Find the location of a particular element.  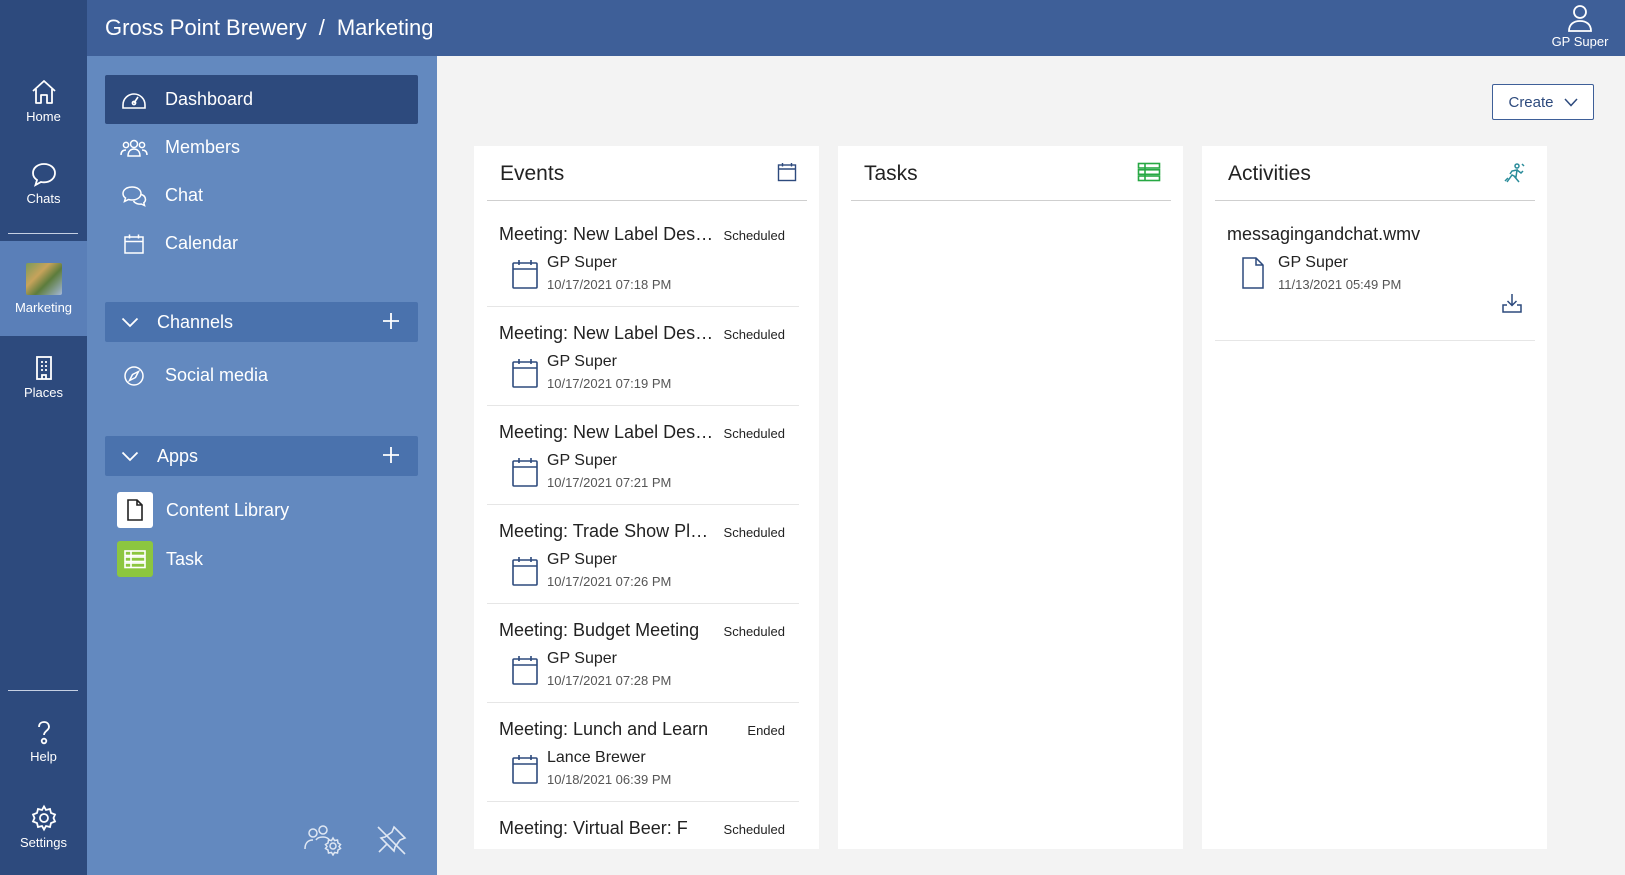

rail-chats: Chats is located at coordinates (43, 183).